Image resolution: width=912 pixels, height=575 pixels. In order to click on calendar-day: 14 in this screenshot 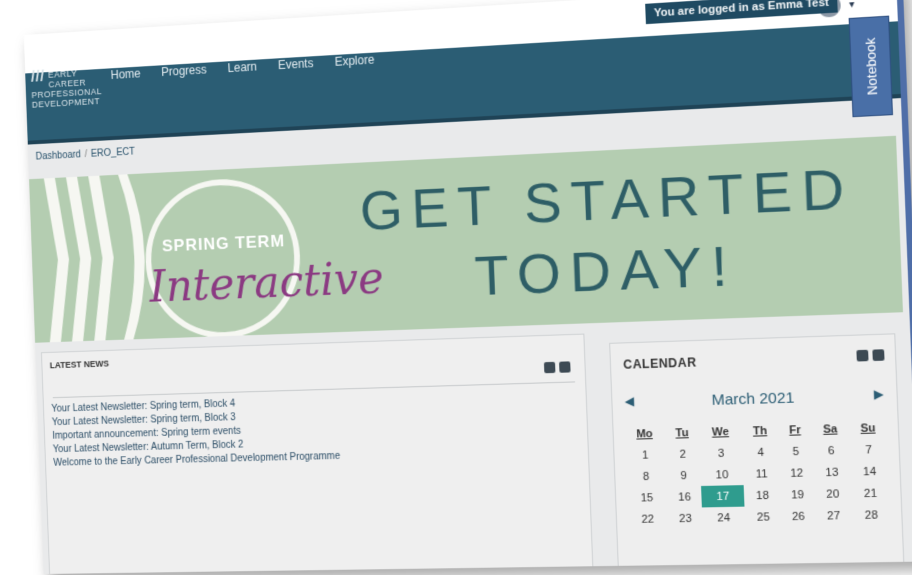, I will do `click(869, 471)`.